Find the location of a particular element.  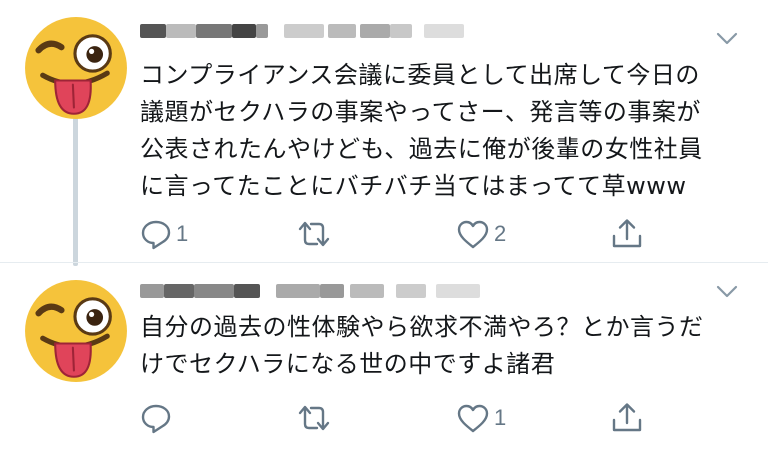

reply-button: 1 is located at coordinates (164, 234).